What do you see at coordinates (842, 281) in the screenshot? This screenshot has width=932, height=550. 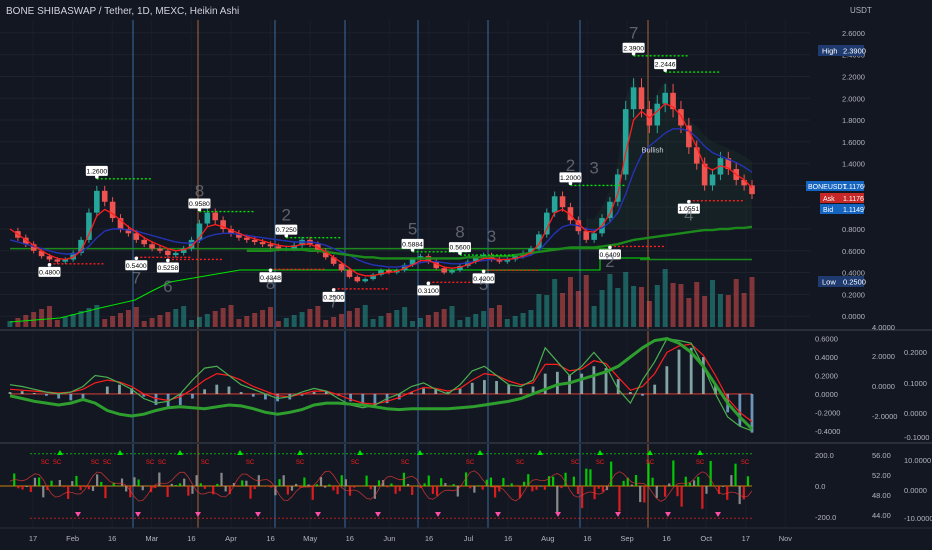 I see `low-badge: Low 0.2500` at bounding box center [842, 281].